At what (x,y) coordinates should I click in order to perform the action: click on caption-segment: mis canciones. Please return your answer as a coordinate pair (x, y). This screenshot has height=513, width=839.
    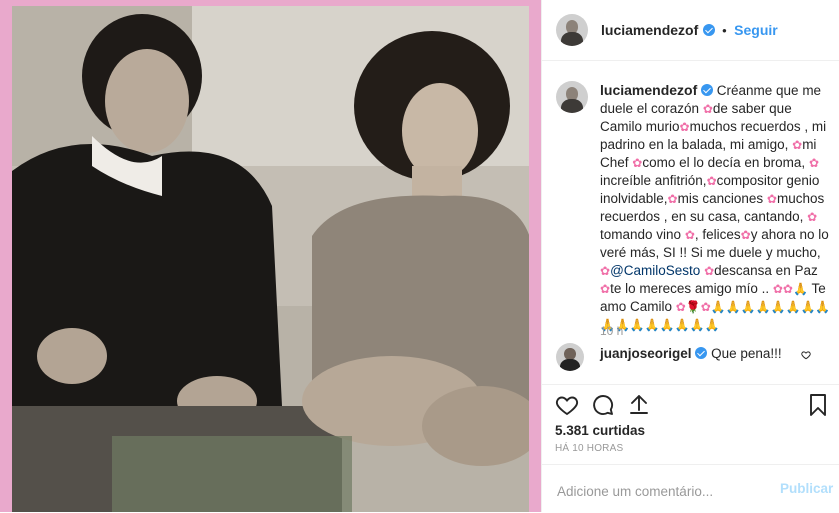
    Looking at the image, I should click on (722, 198).